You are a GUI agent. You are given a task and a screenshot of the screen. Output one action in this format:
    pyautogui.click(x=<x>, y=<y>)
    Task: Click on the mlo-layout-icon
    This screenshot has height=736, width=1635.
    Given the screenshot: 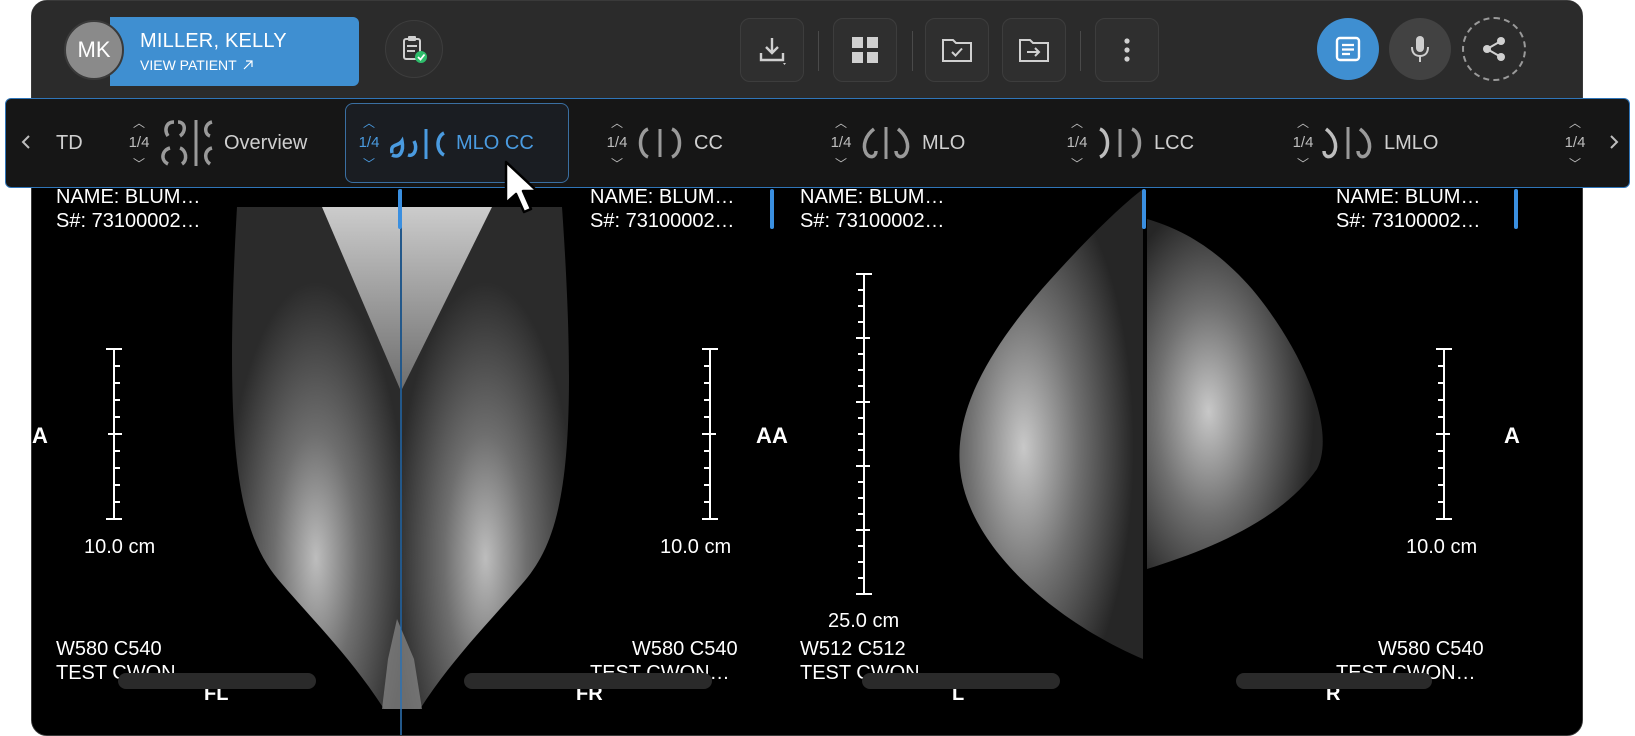 What is the action you would take?
    pyautogui.click(x=886, y=143)
    